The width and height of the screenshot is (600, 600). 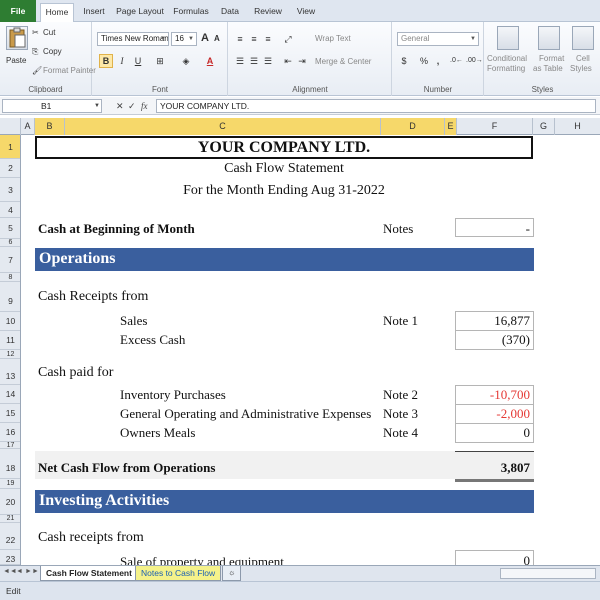 What do you see at coordinates (10, 413) in the screenshot?
I see `row-header-15: 15` at bounding box center [10, 413].